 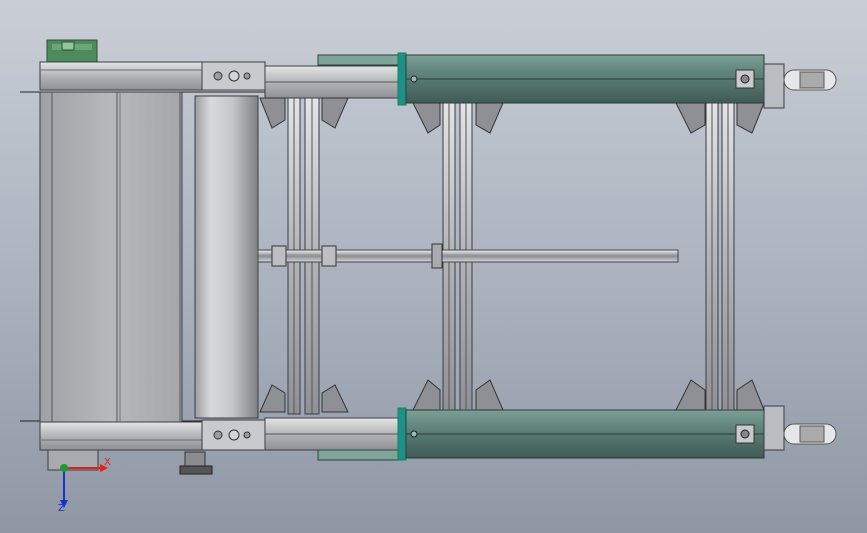 I want to click on upper-cross-beam, so click(x=332, y=82).